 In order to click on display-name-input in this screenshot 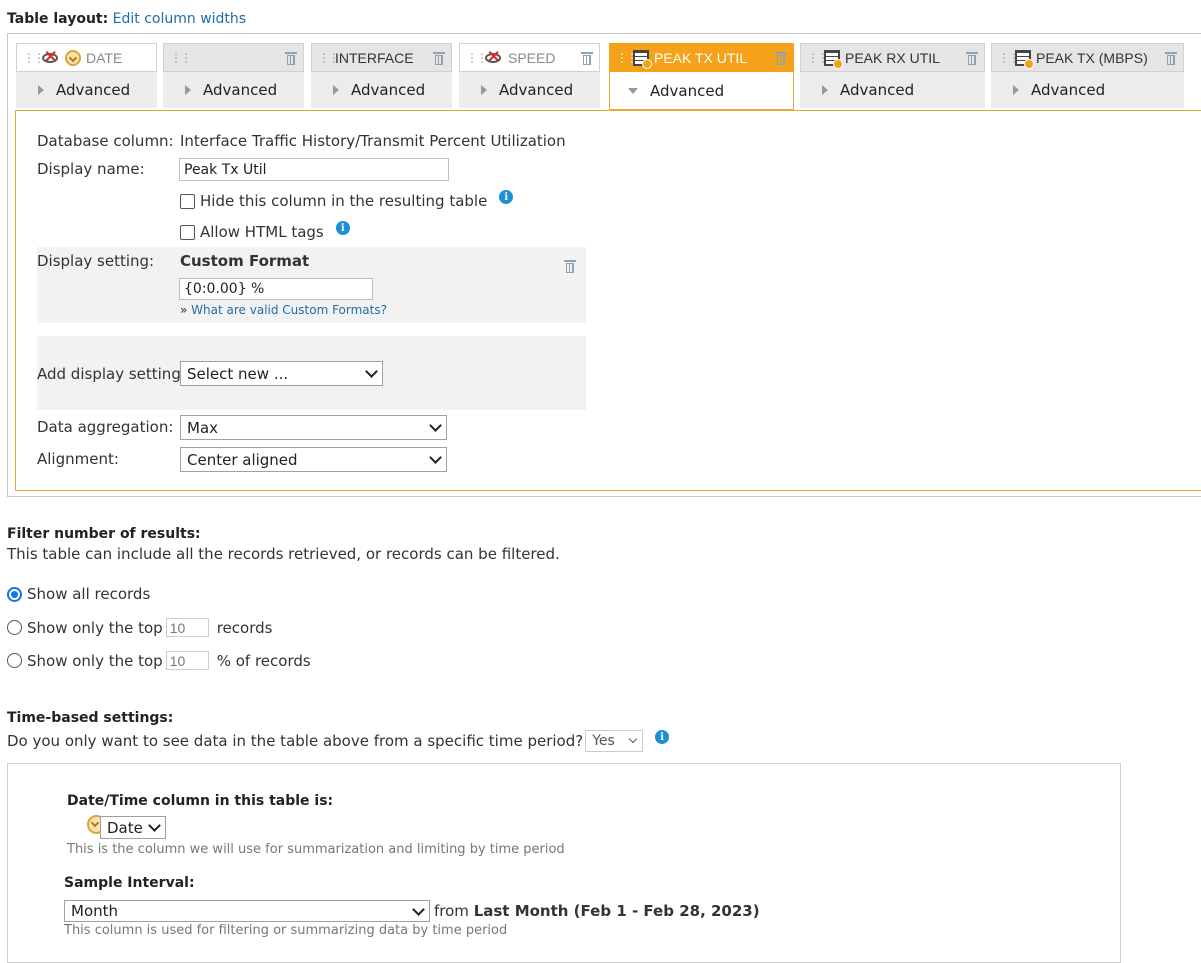, I will do `click(314, 169)`.